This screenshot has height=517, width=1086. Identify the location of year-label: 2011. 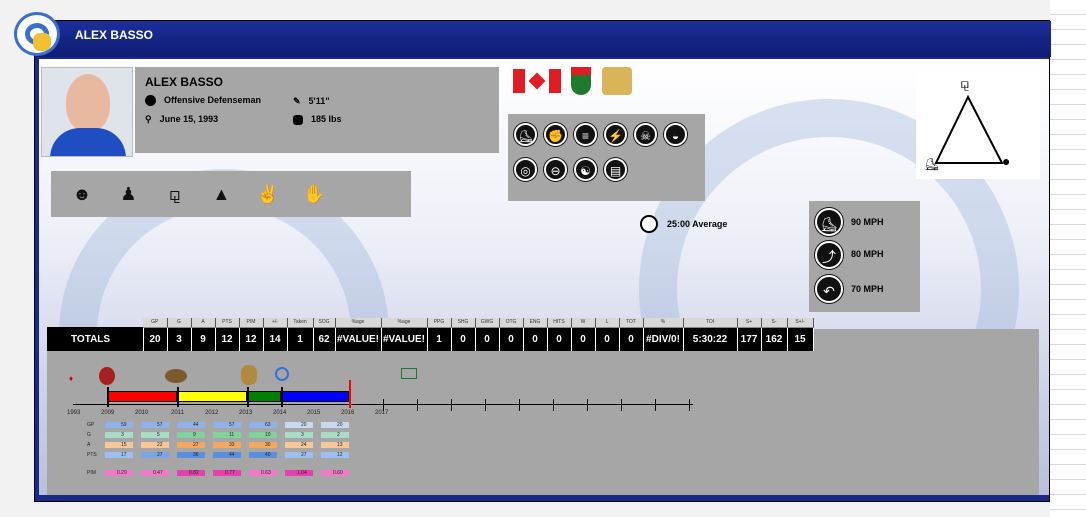
(177, 413).